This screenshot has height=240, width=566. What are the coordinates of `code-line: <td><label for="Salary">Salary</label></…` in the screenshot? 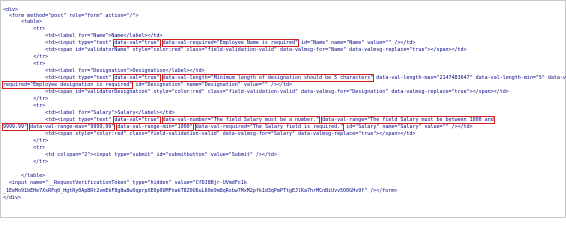 It's located at (89, 113).